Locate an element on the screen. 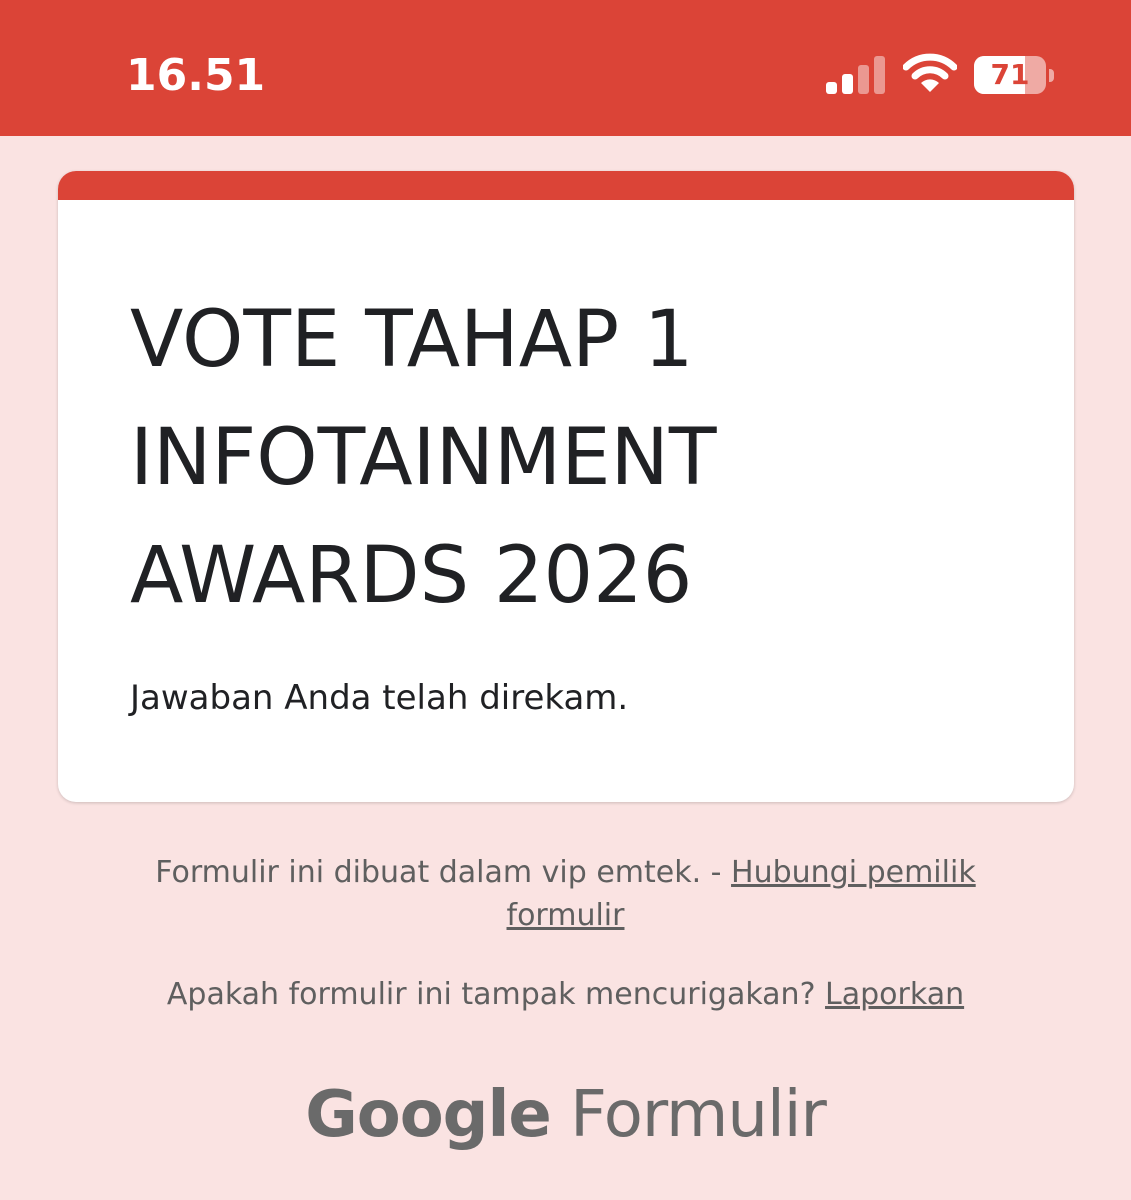  logo-google-text: Google is located at coordinates (428, 1115).